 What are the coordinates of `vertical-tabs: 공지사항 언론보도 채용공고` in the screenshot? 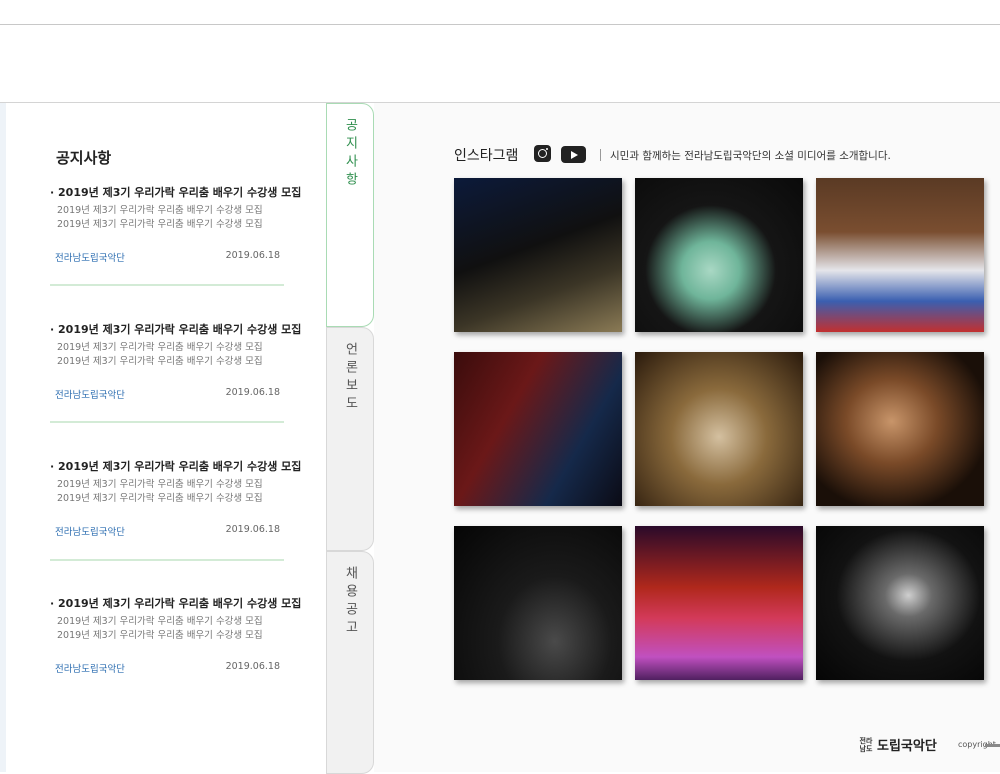 It's located at (350, 438).